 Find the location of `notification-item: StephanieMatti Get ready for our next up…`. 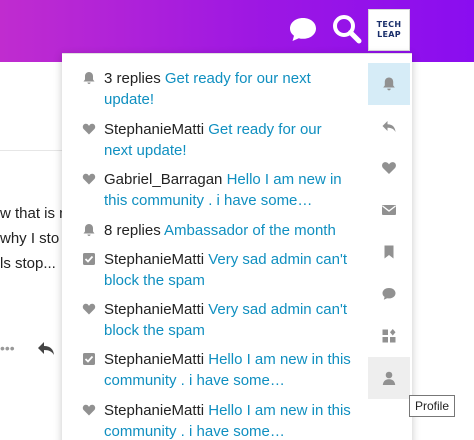

notification-item: StephanieMatti Get ready for our next up… is located at coordinates (218, 140).